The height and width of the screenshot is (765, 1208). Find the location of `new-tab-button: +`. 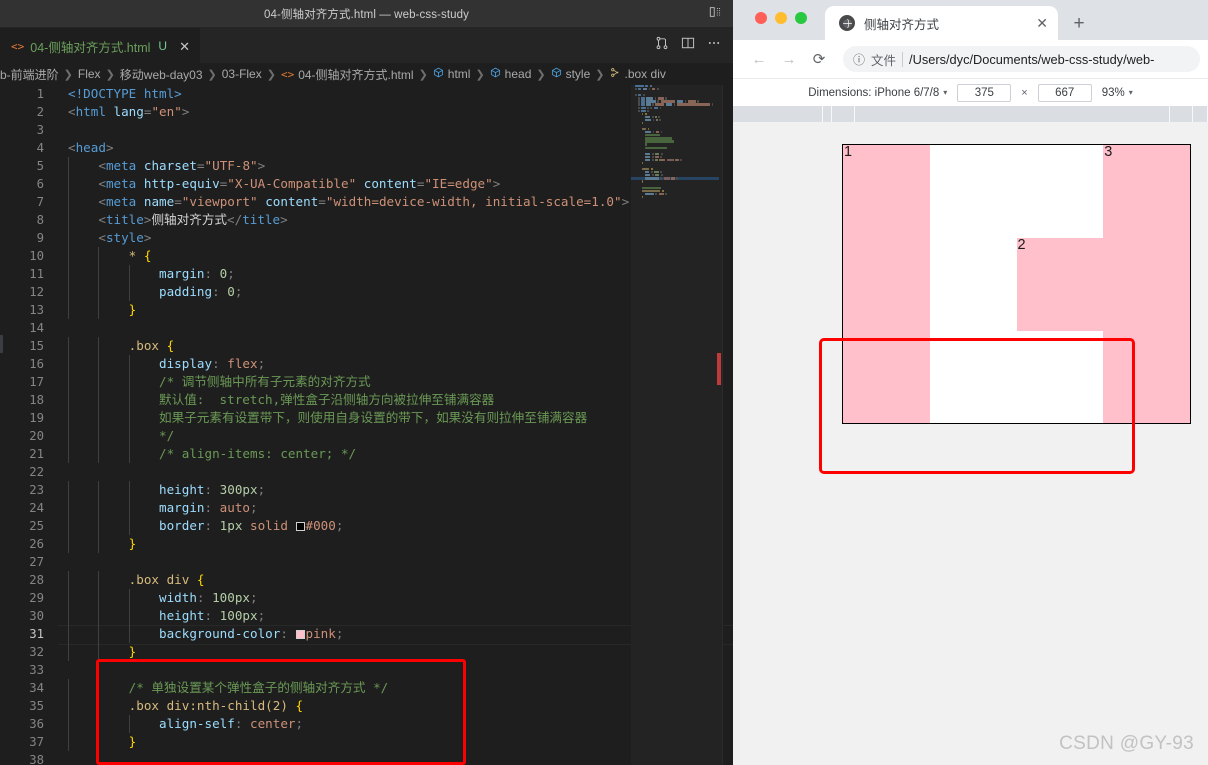

new-tab-button: + is located at coordinates (1079, 23).